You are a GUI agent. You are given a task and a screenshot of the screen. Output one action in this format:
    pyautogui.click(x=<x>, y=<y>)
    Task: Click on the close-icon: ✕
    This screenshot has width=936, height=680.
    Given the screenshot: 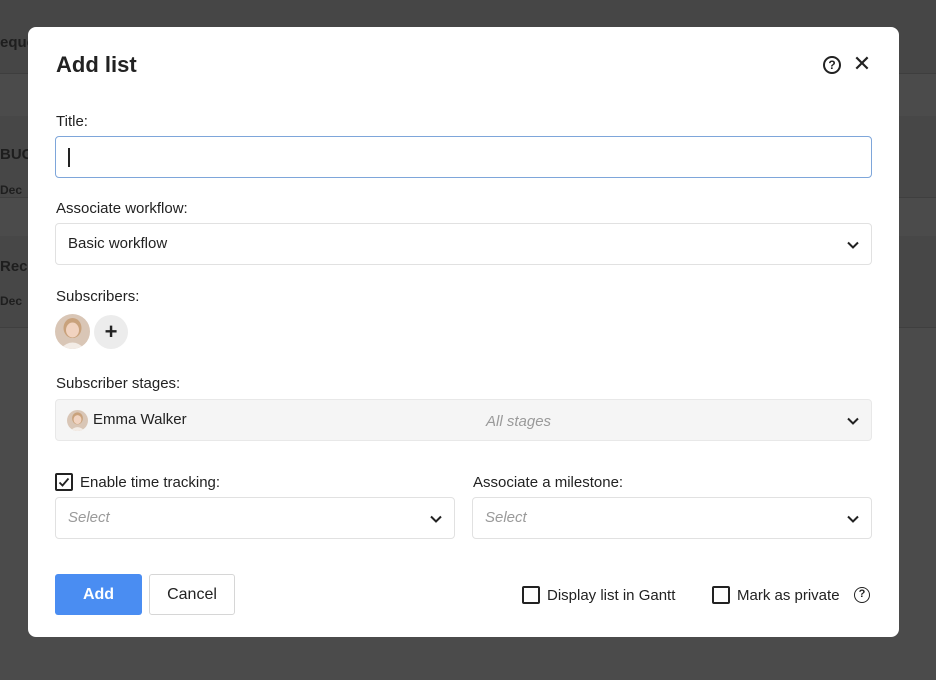 What is the action you would take?
    pyautogui.click(x=862, y=64)
    